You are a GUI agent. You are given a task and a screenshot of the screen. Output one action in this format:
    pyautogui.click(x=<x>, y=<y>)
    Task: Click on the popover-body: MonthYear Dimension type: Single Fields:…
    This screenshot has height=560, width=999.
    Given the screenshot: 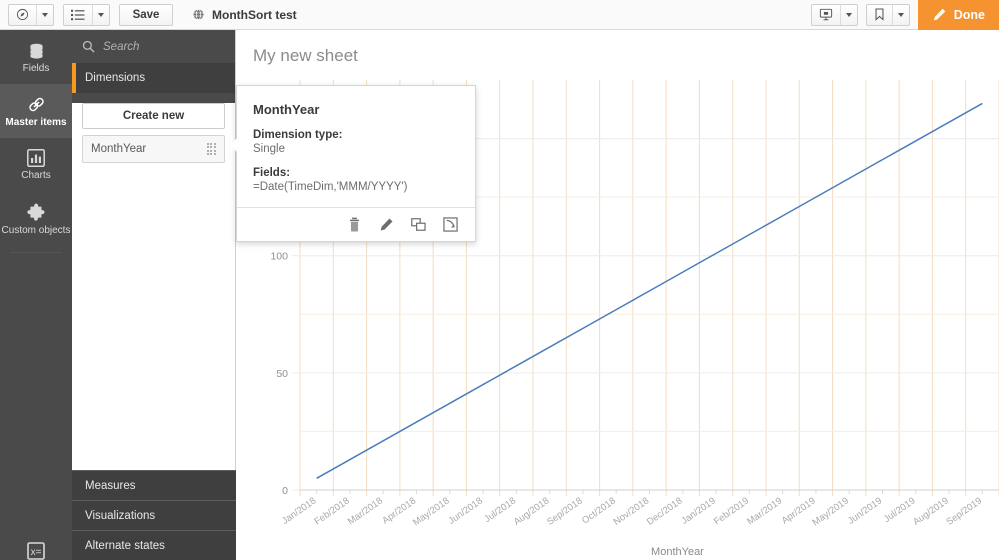 What is the action you would take?
    pyautogui.click(x=356, y=146)
    